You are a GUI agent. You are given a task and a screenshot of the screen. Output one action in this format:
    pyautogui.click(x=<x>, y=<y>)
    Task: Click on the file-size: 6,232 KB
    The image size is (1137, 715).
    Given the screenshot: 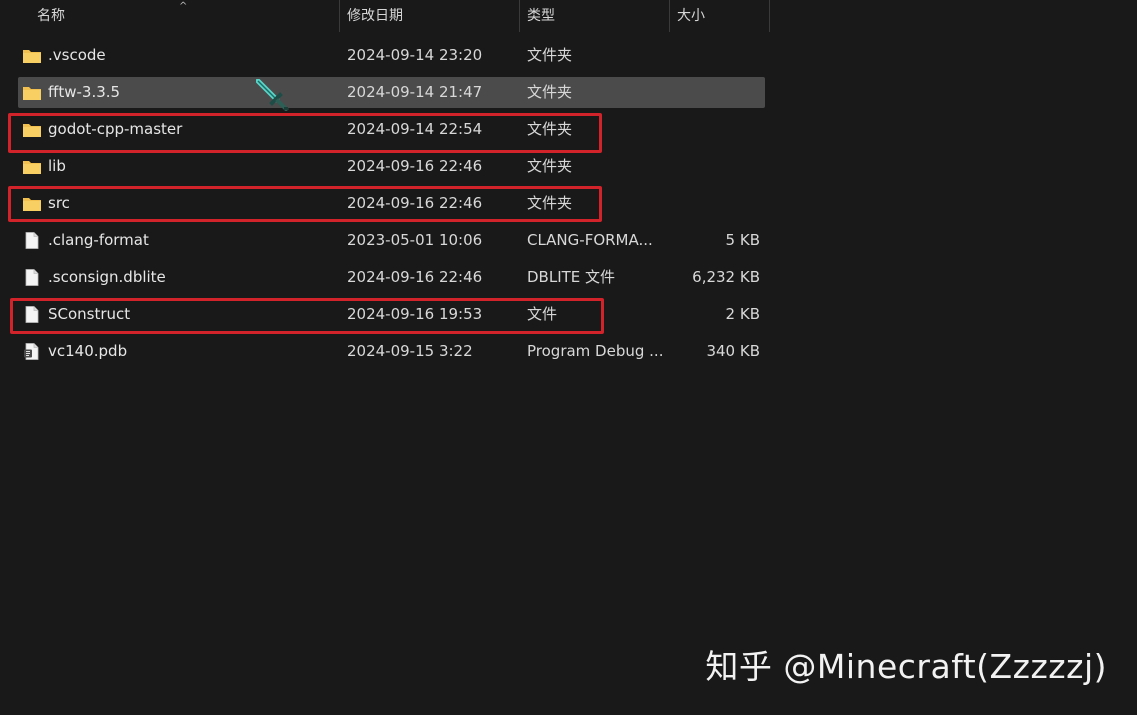 What is the action you would take?
    pyautogui.click(x=726, y=277)
    